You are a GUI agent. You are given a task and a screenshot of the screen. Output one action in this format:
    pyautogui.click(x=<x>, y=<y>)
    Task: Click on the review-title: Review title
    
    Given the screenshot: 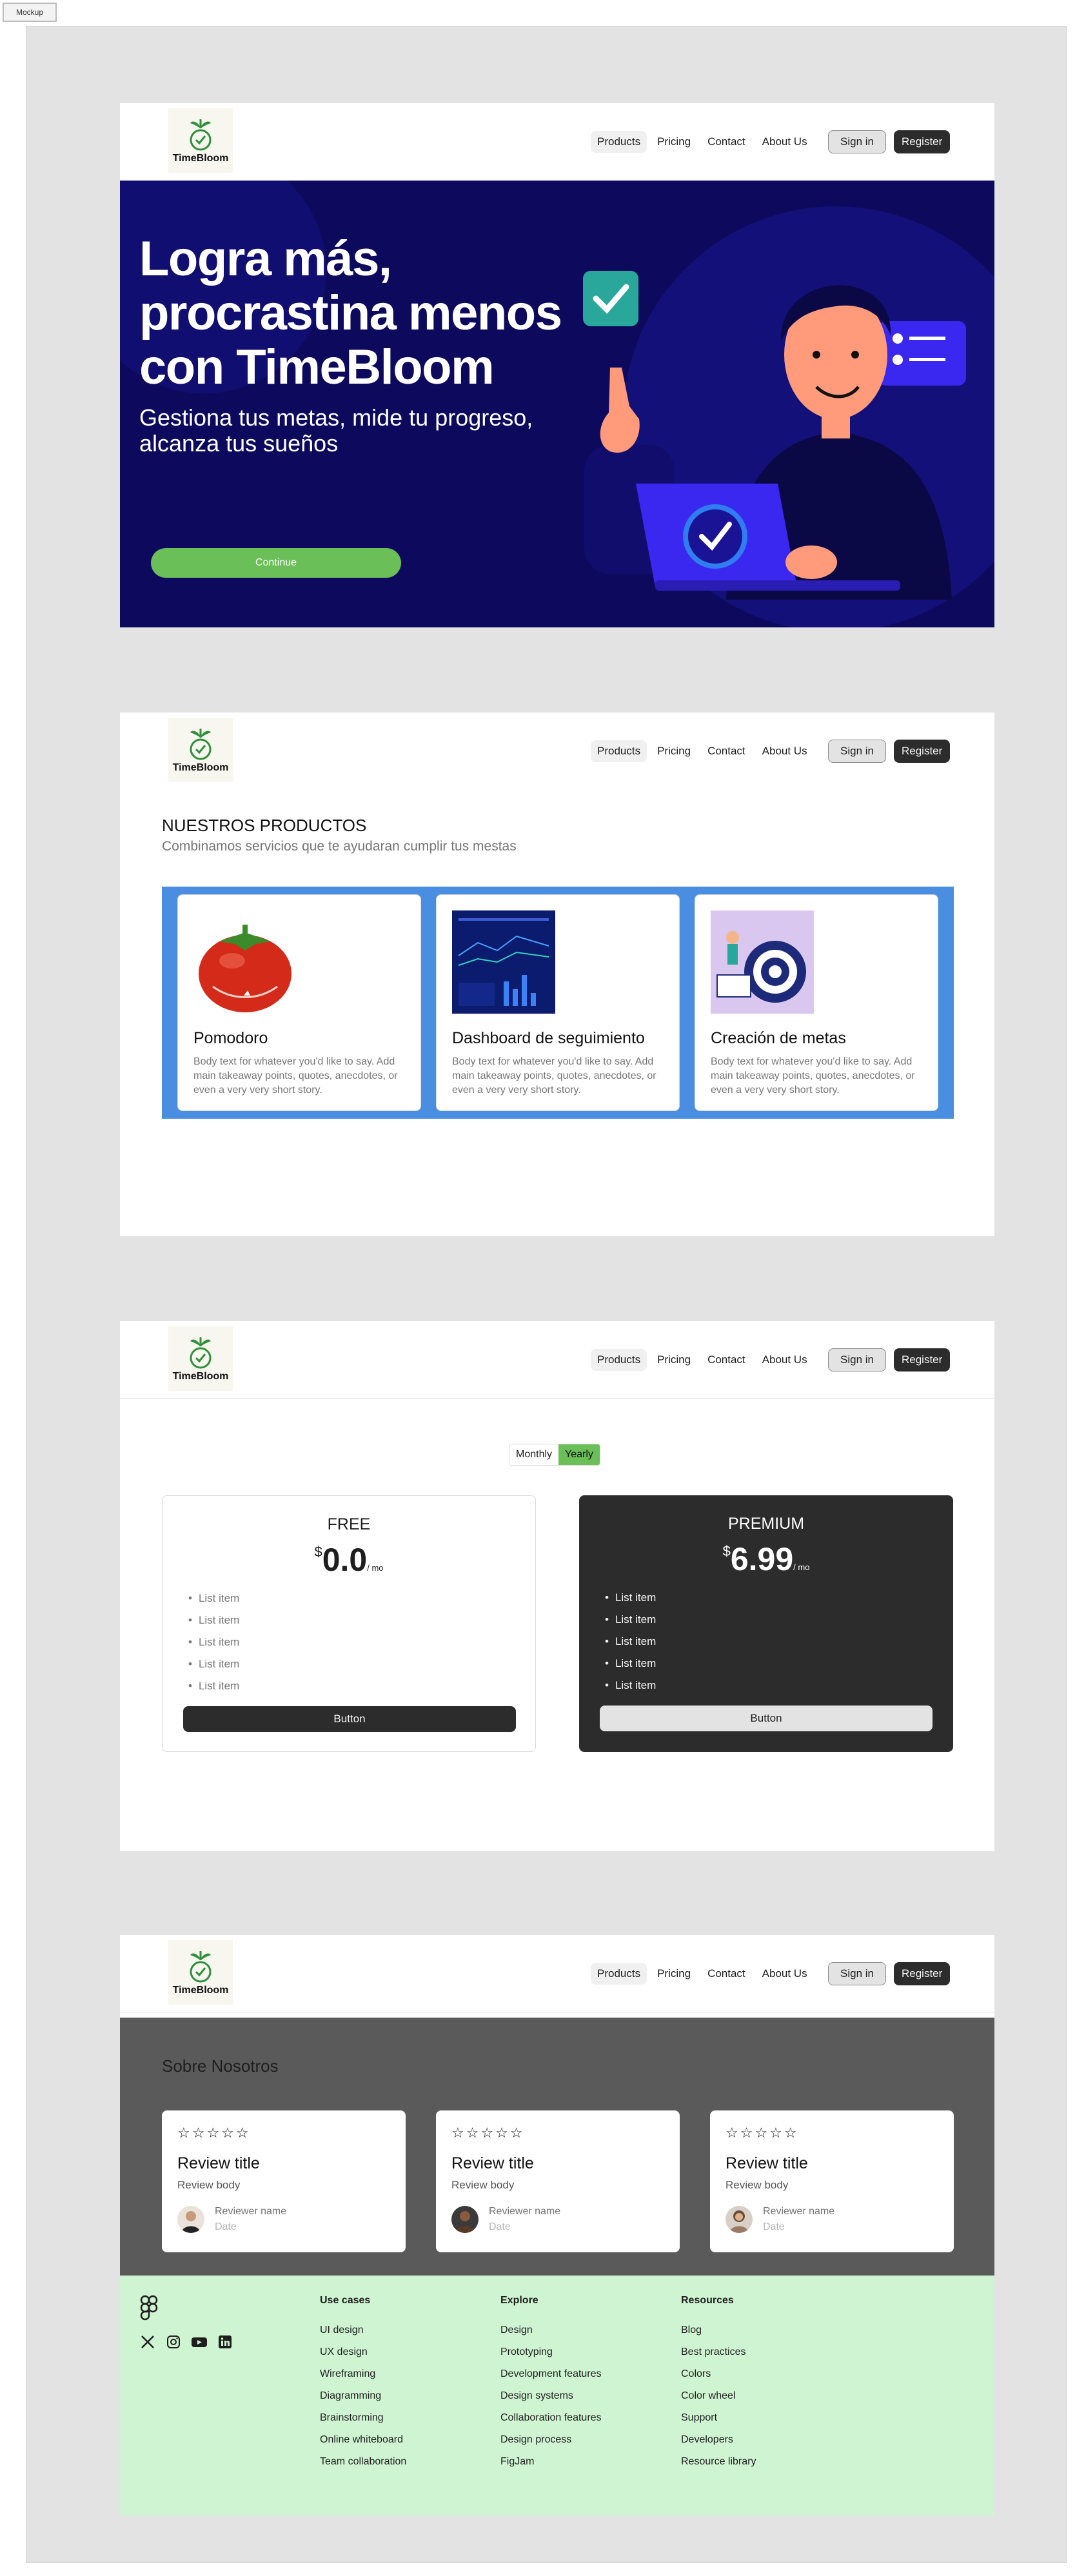 What is the action you would take?
    pyautogui.click(x=767, y=2163)
    